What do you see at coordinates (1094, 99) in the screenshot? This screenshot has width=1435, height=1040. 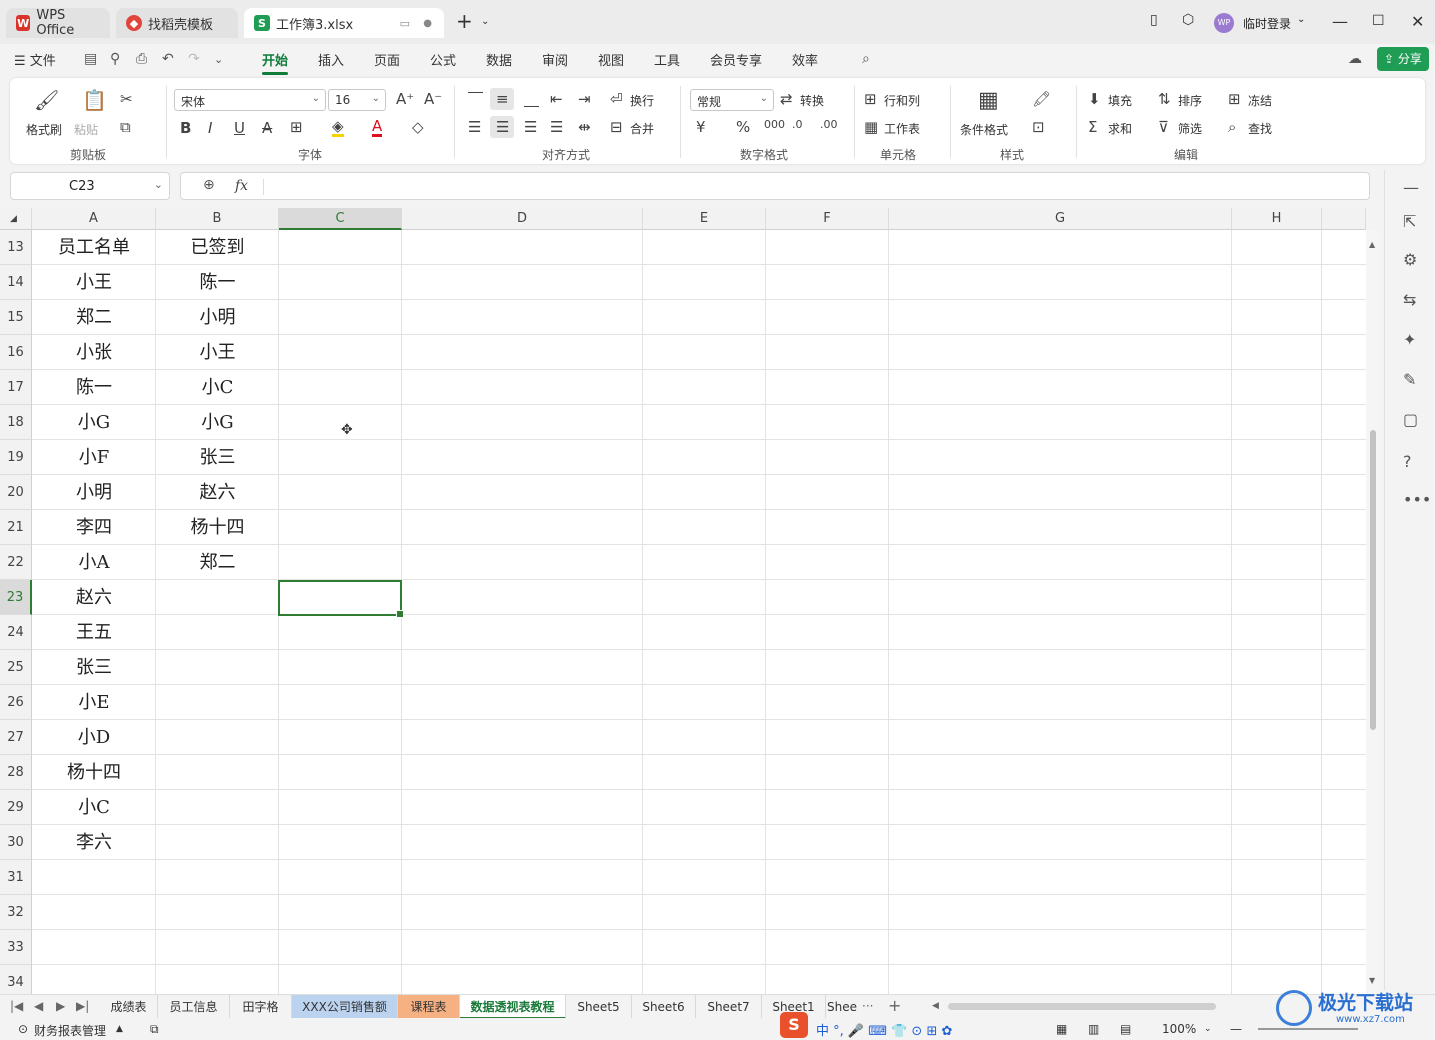 I see `fill-icon: ⬇` at bounding box center [1094, 99].